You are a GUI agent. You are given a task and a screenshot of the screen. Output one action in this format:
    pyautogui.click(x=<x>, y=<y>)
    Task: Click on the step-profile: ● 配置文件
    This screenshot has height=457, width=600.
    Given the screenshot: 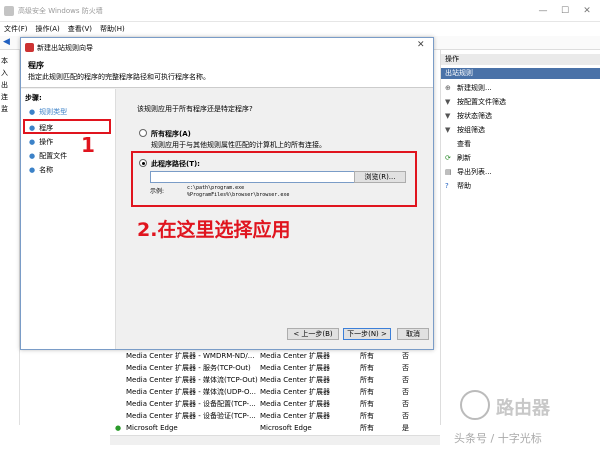 What is the action you would take?
    pyautogui.click(x=48, y=156)
    